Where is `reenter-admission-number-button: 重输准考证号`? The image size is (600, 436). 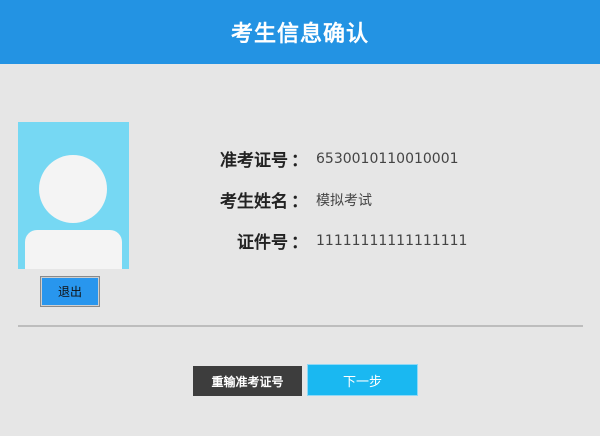
reenter-admission-number-button: 重输准考证号 is located at coordinates (247, 381).